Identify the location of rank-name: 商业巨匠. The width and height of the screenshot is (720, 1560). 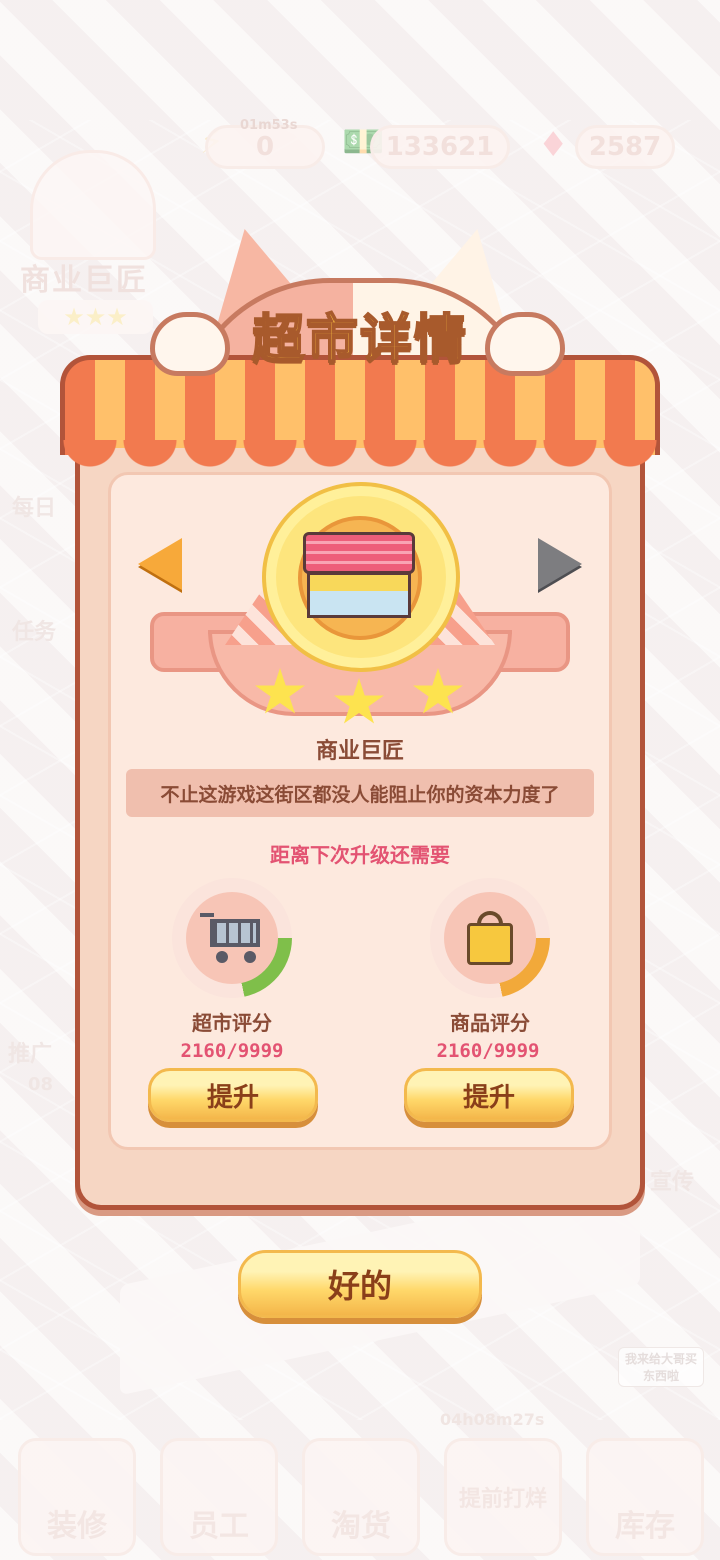
(359, 751).